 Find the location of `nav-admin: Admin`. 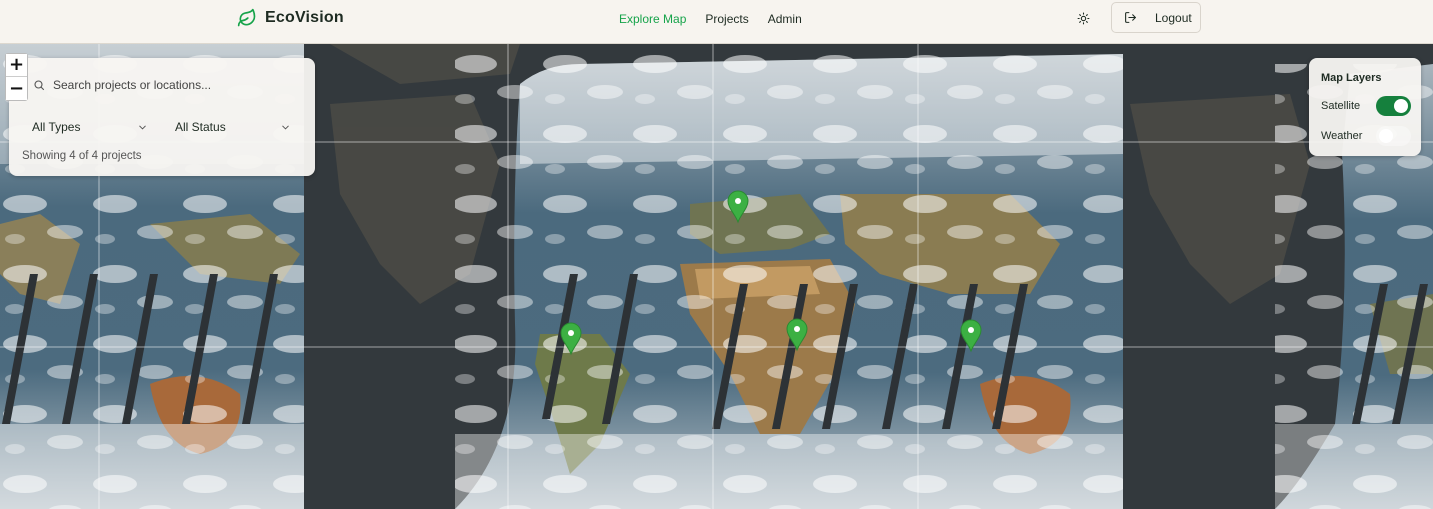

nav-admin: Admin is located at coordinates (785, 19).